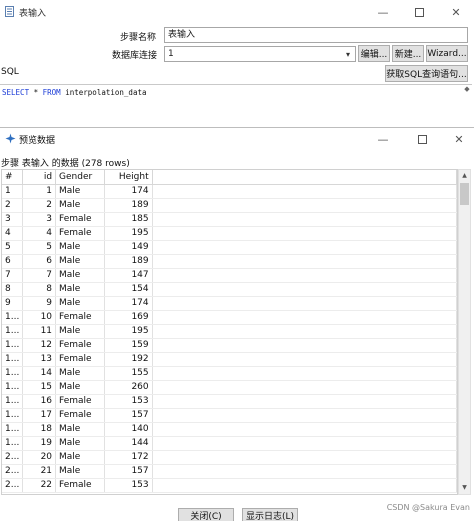  I want to click on table-row: 1... 17 Female 157, so click(229, 415).